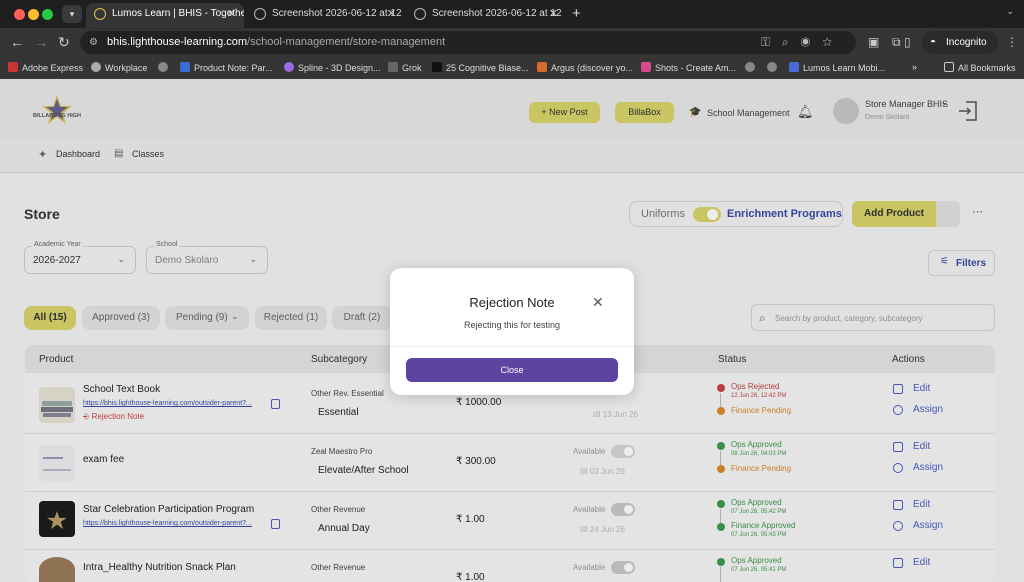  What do you see at coordinates (41, 42) in the screenshot?
I see `forward-button: →` at bounding box center [41, 42].